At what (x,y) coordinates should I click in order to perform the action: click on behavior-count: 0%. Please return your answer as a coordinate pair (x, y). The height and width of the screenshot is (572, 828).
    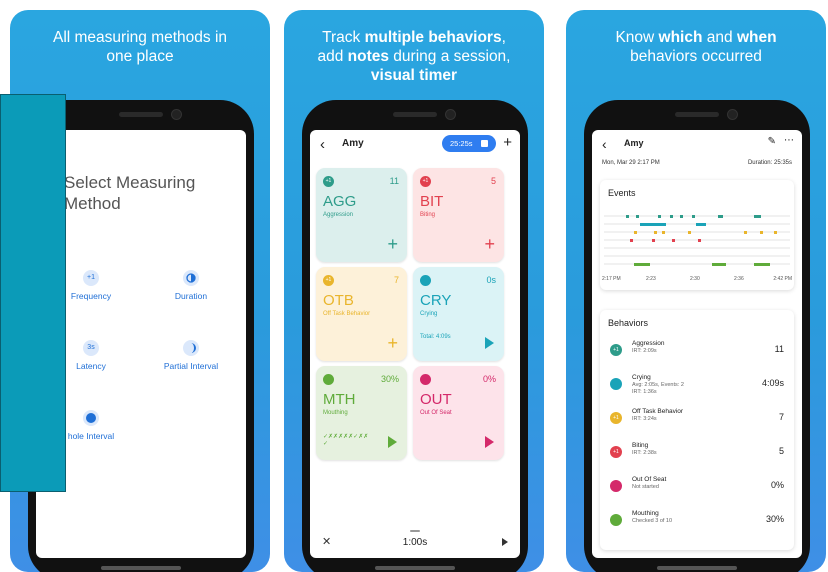
    Looking at the image, I should click on (489, 379).